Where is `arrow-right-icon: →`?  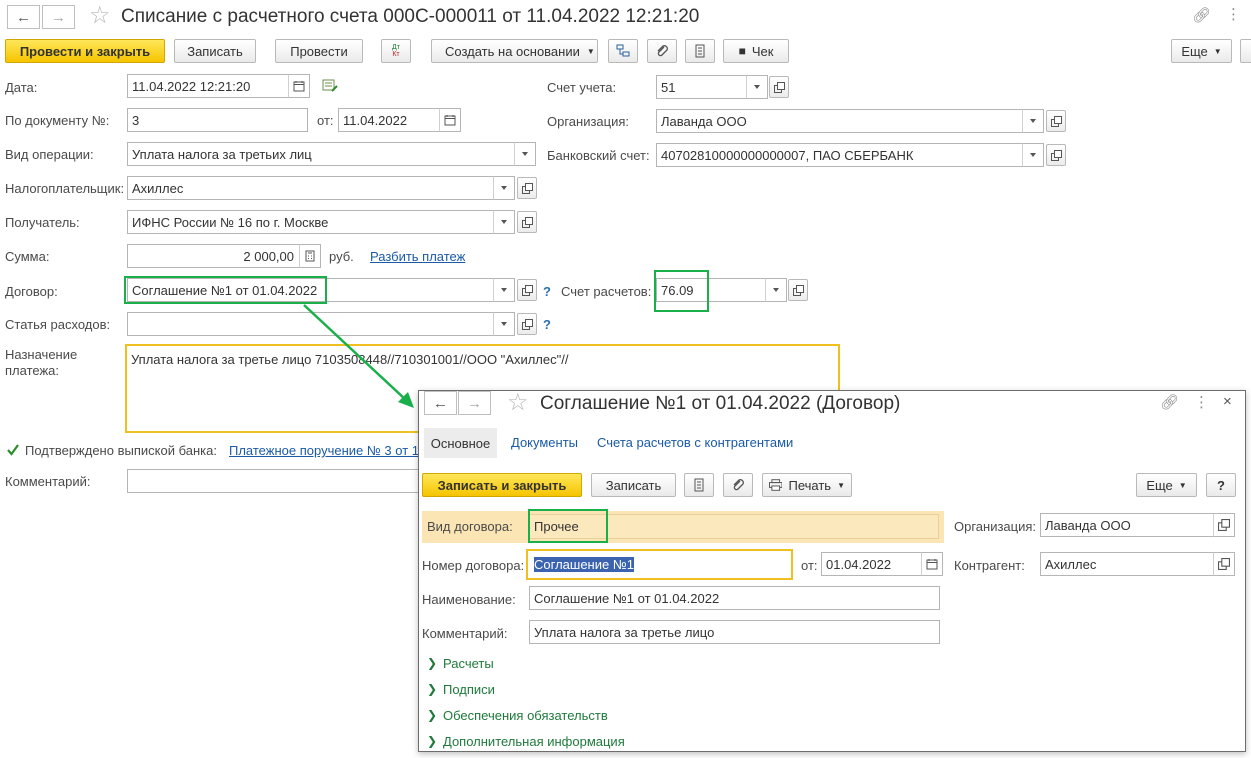 arrow-right-icon: → is located at coordinates (474, 403).